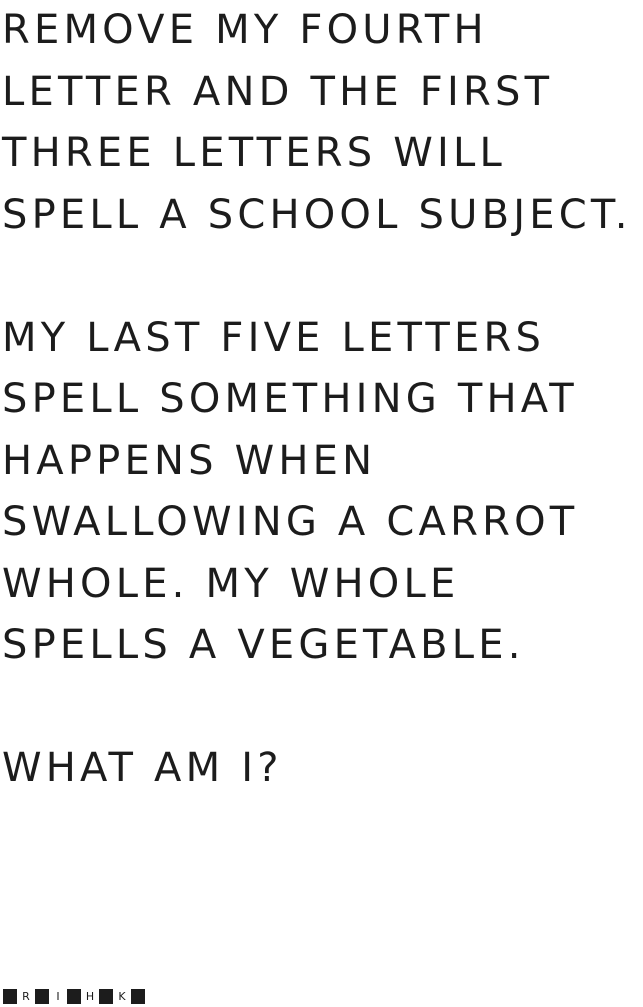 The width and height of the screenshot is (643, 1007). What do you see at coordinates (122, 996) in the screenshot?
I see `logo-letter: K` at bounding box center [122, 996].